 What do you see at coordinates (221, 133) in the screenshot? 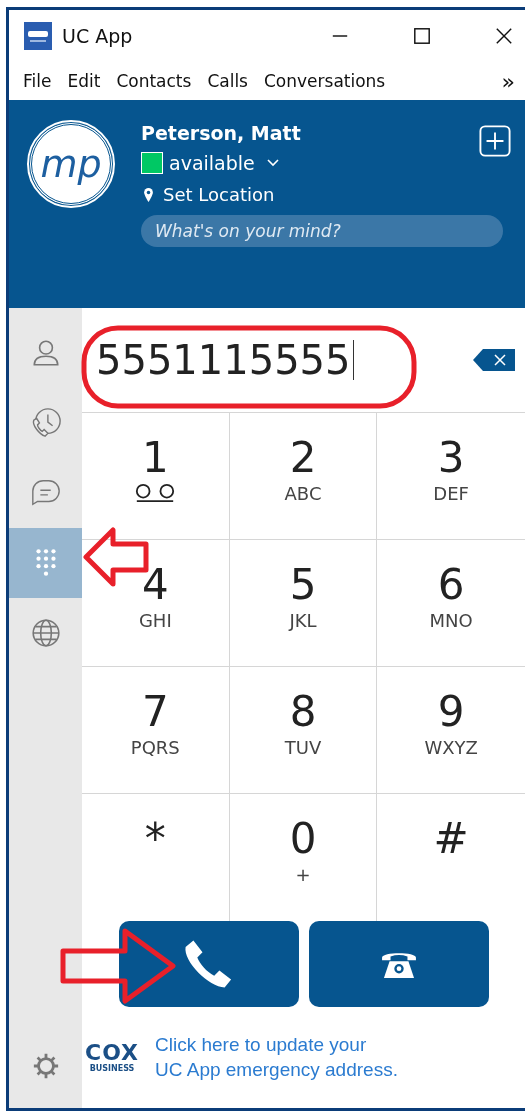
I see `user-name: Peterson, Matt` at bounding box center [221, 133].